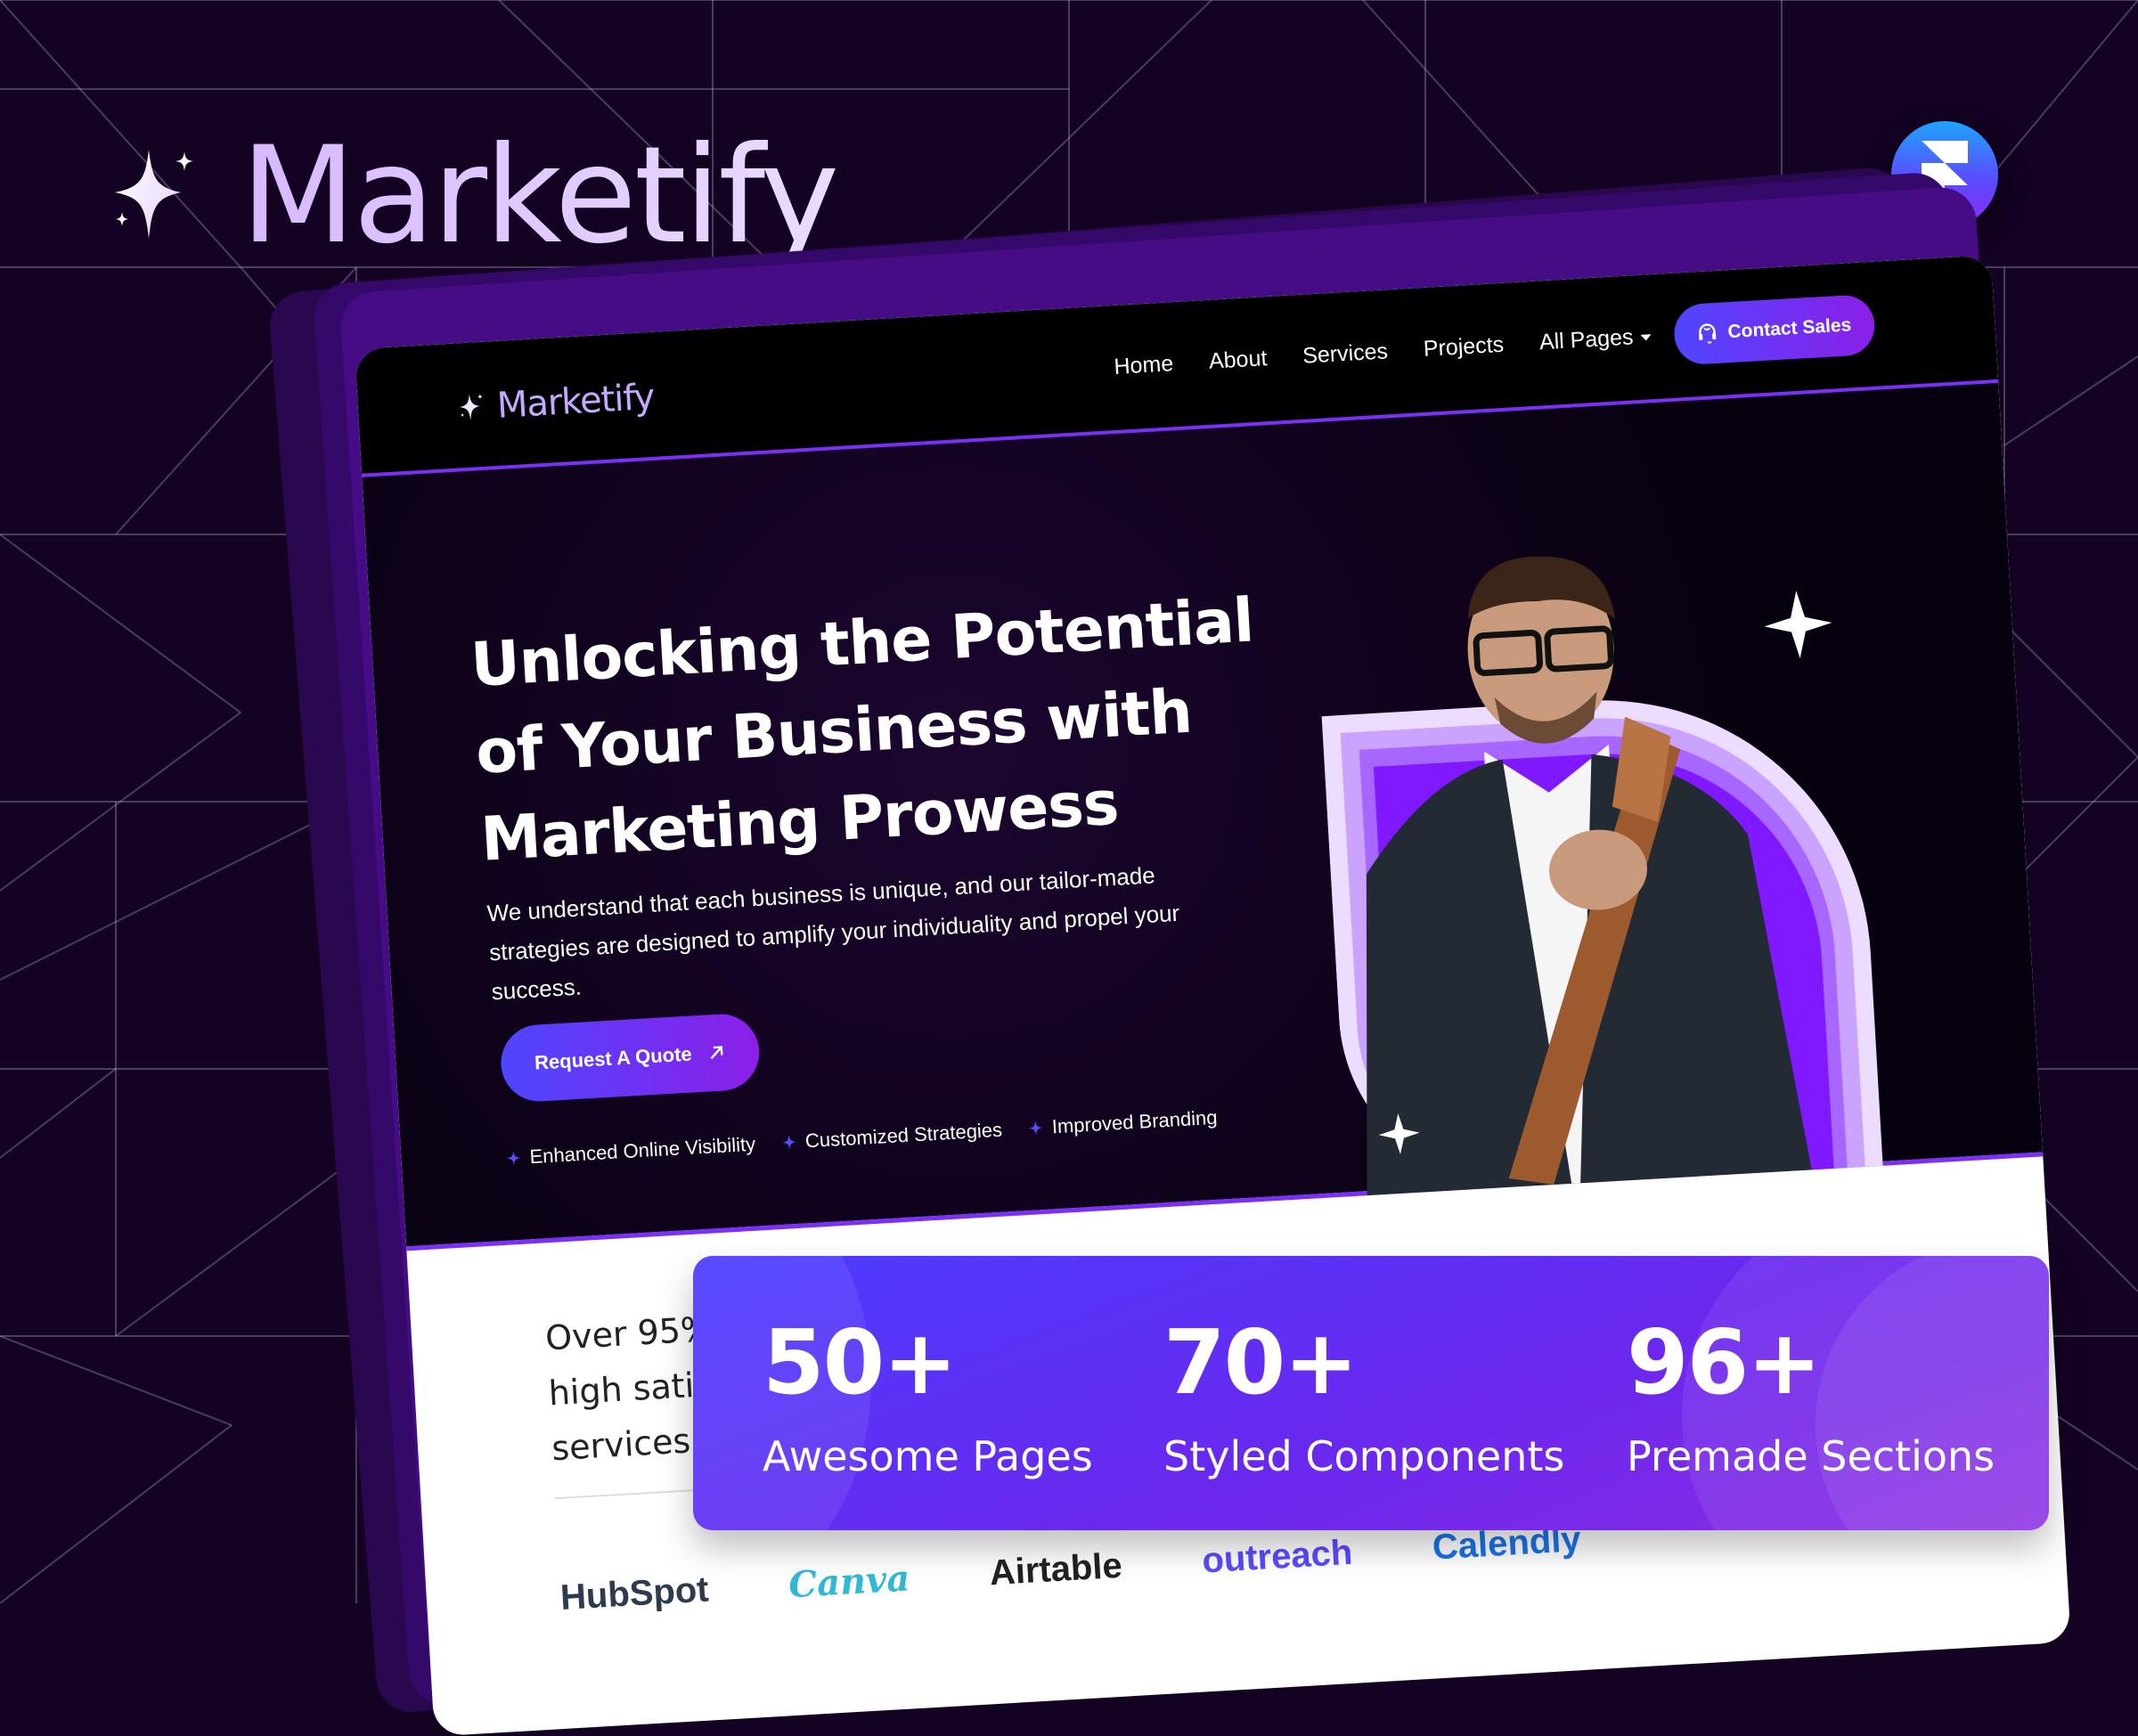  I want to click on stat-value: 70+, so click(1261, 1362).